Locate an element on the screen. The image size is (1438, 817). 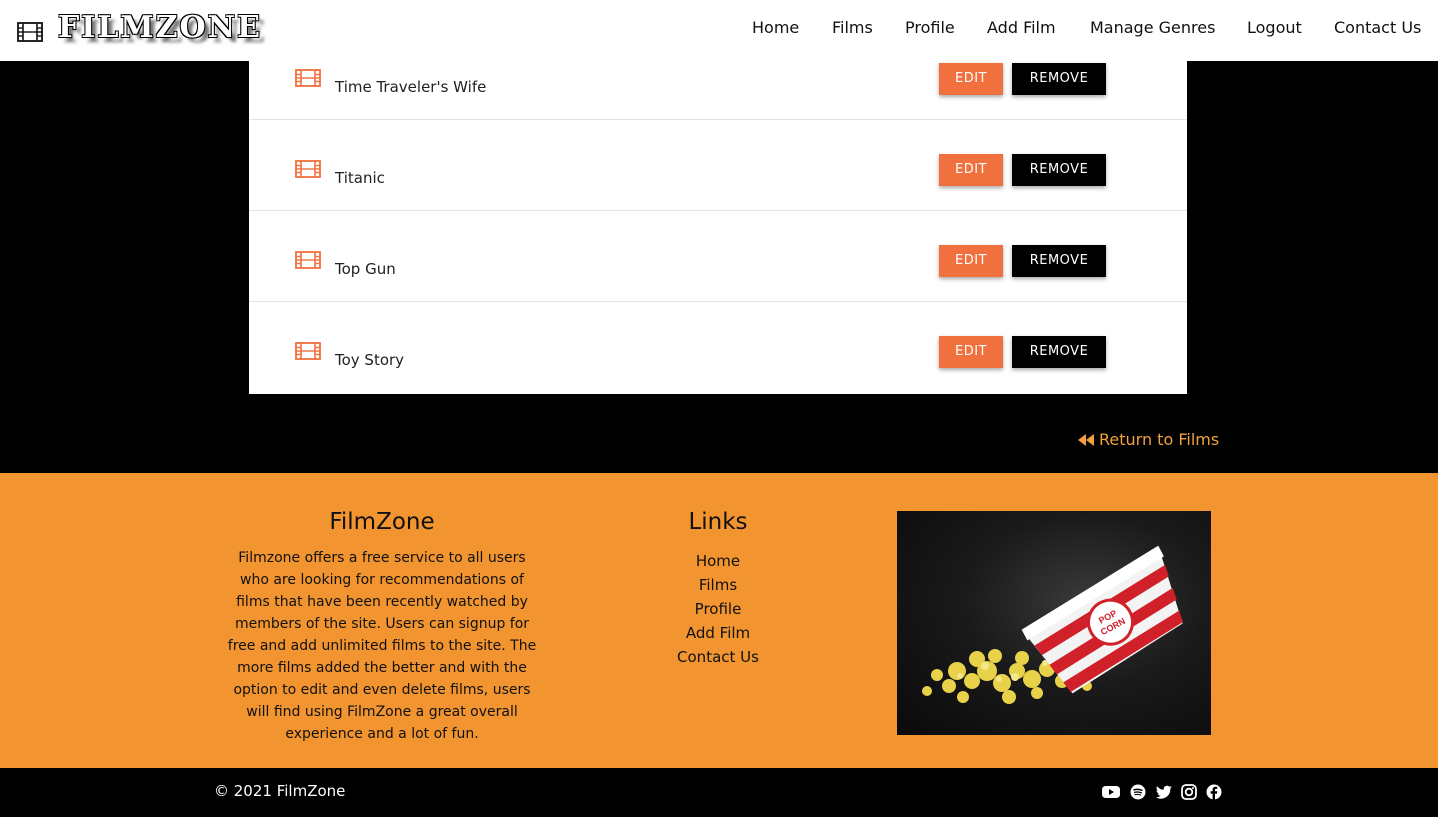
footer-link-profile: Profile is located at coordinates (718, 609).